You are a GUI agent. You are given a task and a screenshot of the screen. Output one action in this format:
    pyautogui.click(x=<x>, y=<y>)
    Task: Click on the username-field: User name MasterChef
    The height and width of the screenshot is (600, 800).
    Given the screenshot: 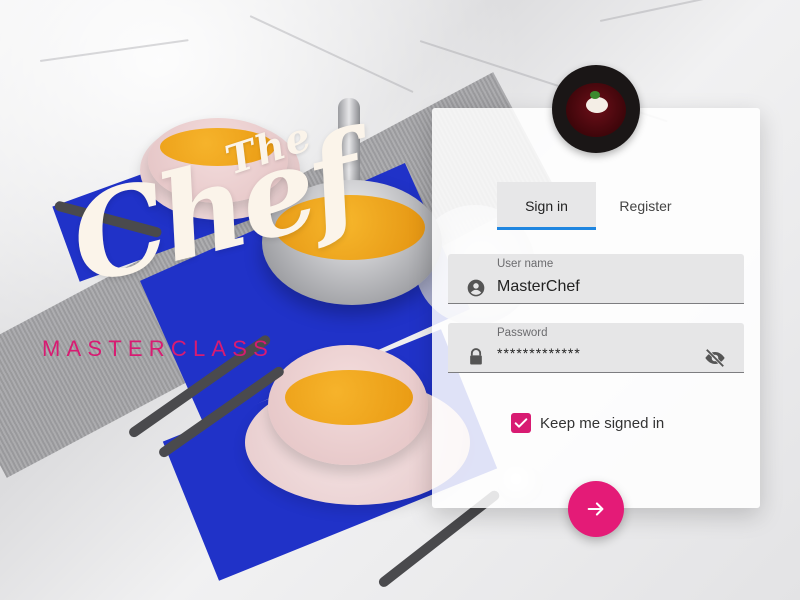 What is the action you would take?
    pyautogui.click(x=596, y=279)
    